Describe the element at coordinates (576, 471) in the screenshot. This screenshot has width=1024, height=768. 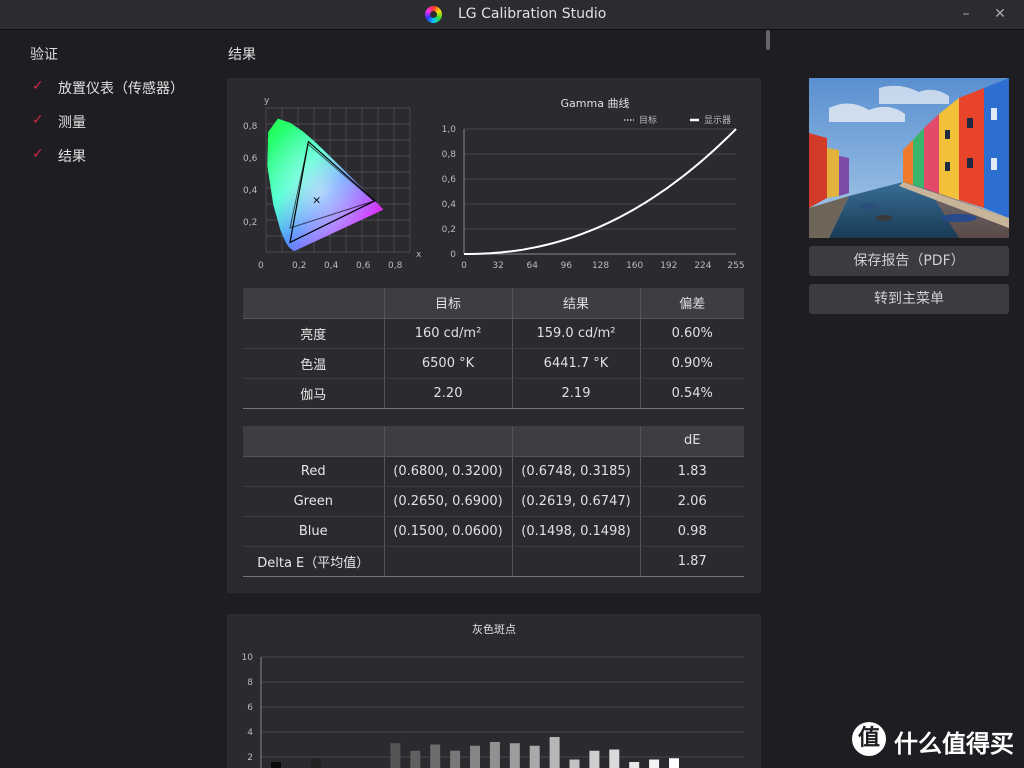
I see `result-cell: (0.6748, 0.3185)` at that location.